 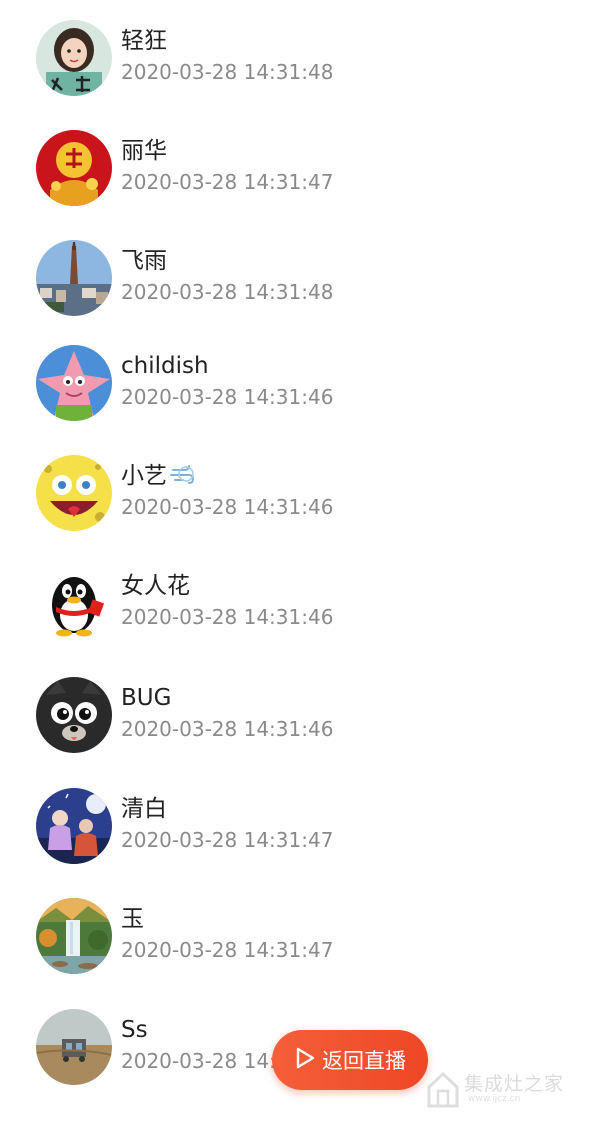 I want to click on back-to-live-button: 返回直播, so click(x=350, y=1060).